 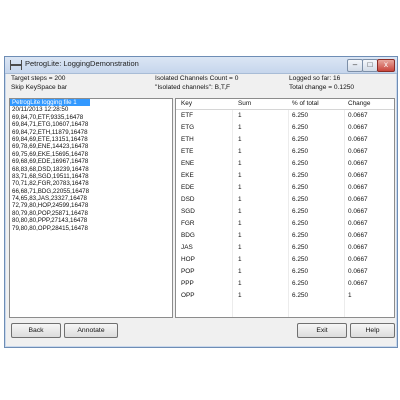 What do you see at coordinates (91, 161) in the screenshot?
I see `log-line: 69,68,69,EDE,16967,16478` at bounding box center [91, 161].